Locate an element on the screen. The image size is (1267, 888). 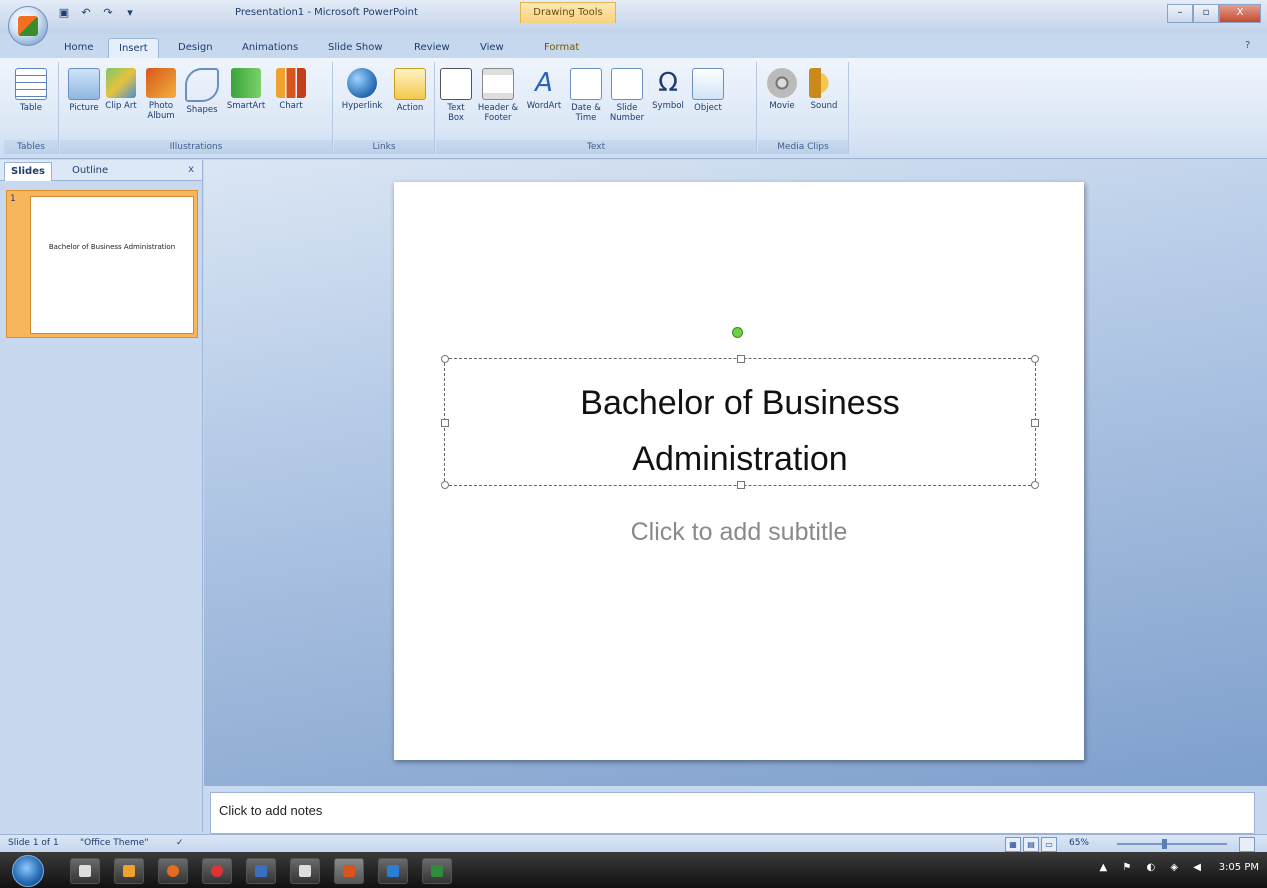
smartart-icon is located at coordinates (246, 83).